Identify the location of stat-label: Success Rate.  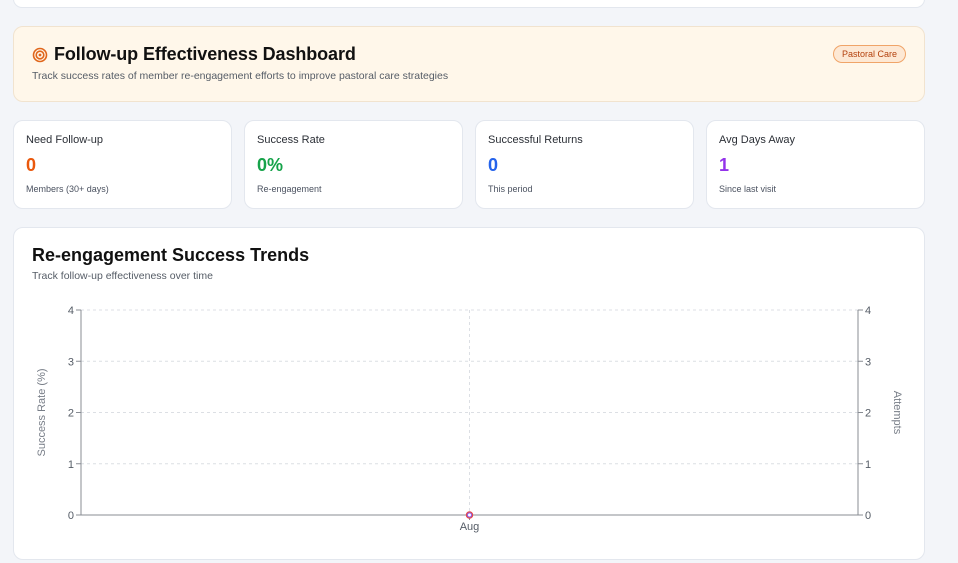
(291, 140).